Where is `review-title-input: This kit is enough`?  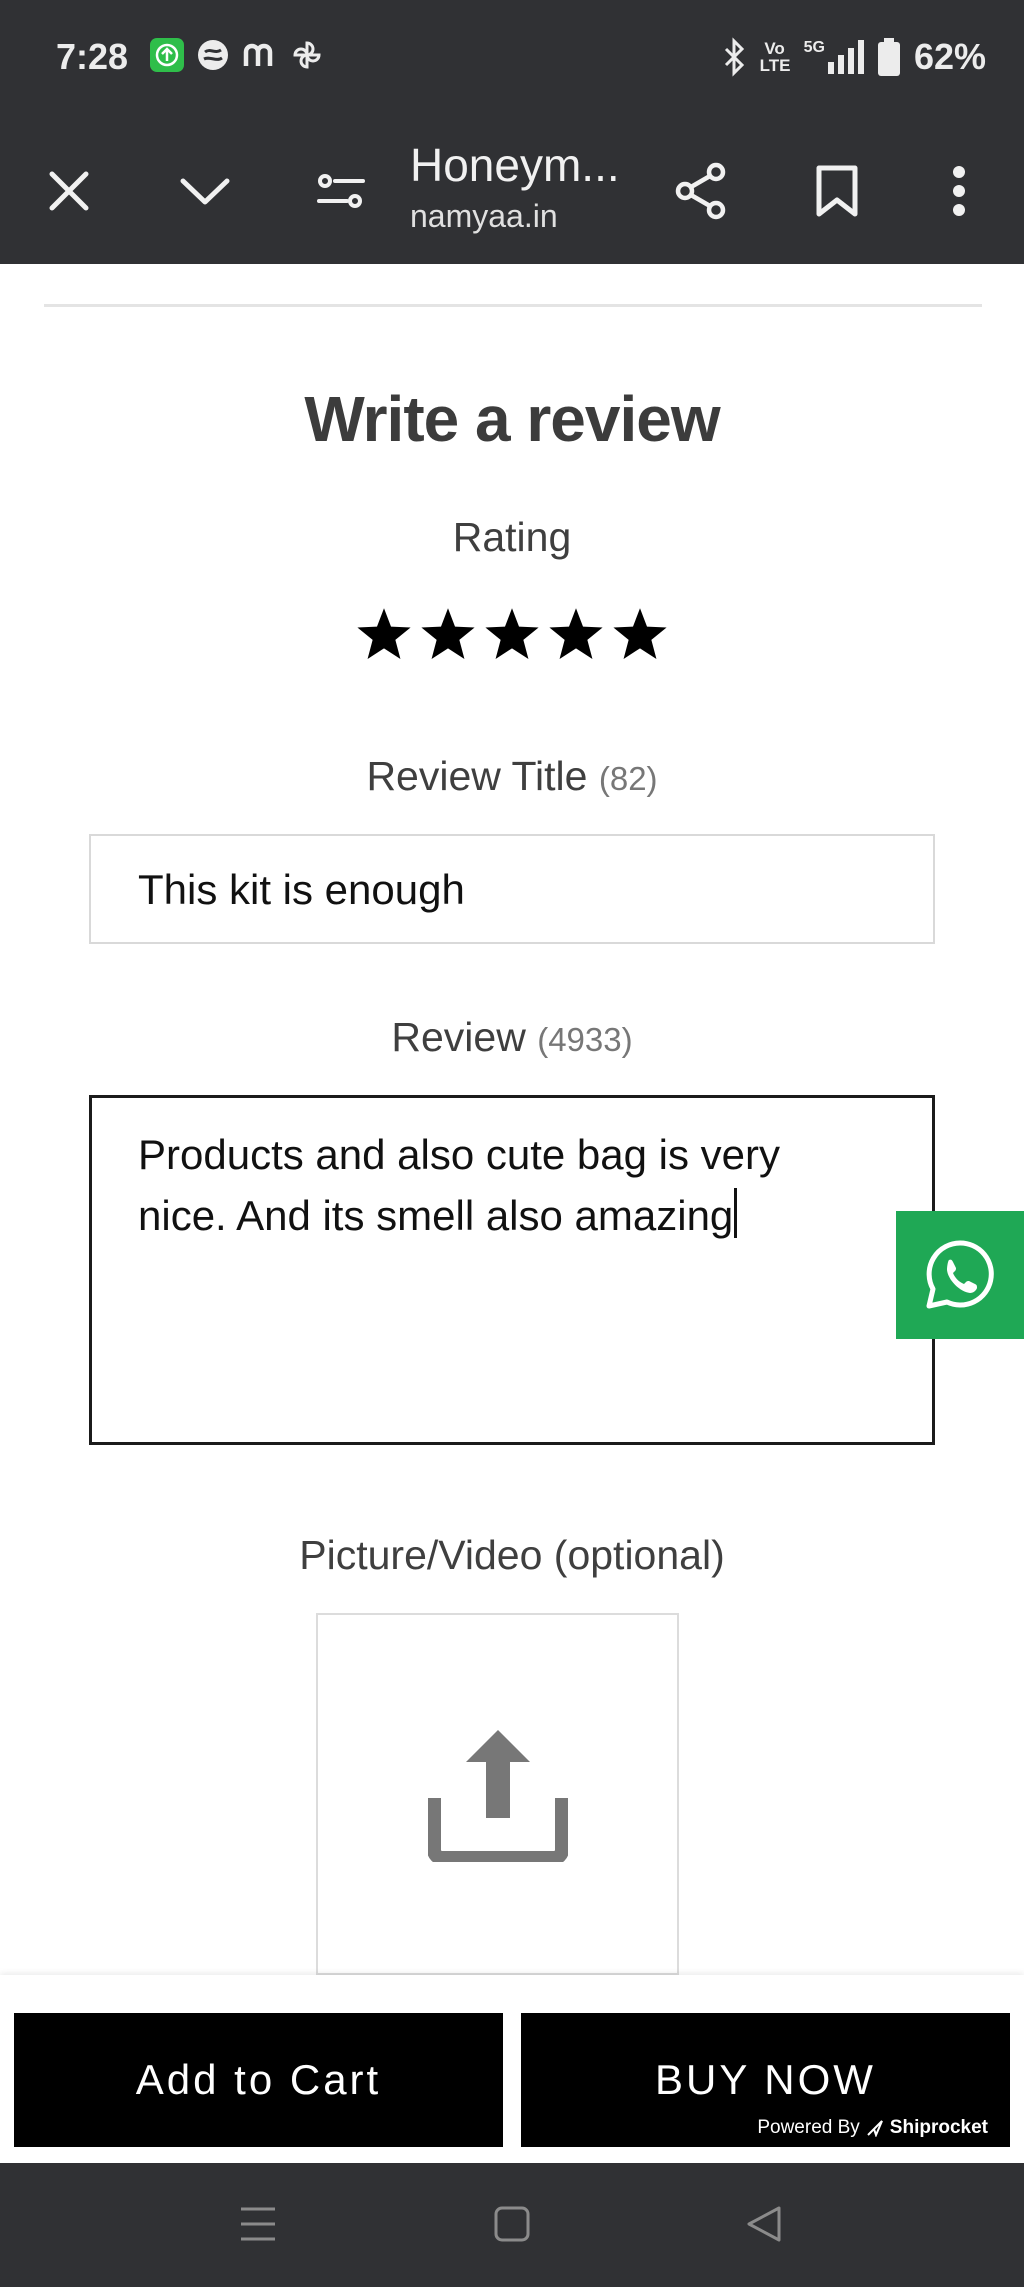 review-title-input: This kit is enough is located at coordinates (512, 889).